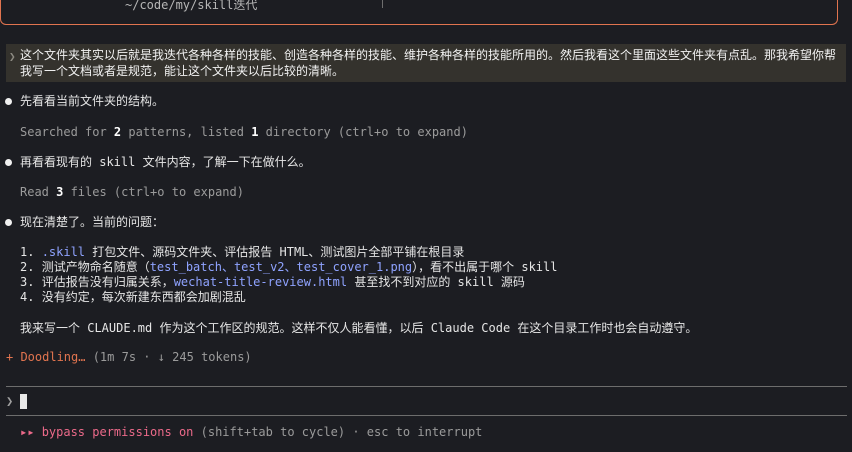  I want to click on tool-result-search-mid: patterns, listed, so click(186, 132).